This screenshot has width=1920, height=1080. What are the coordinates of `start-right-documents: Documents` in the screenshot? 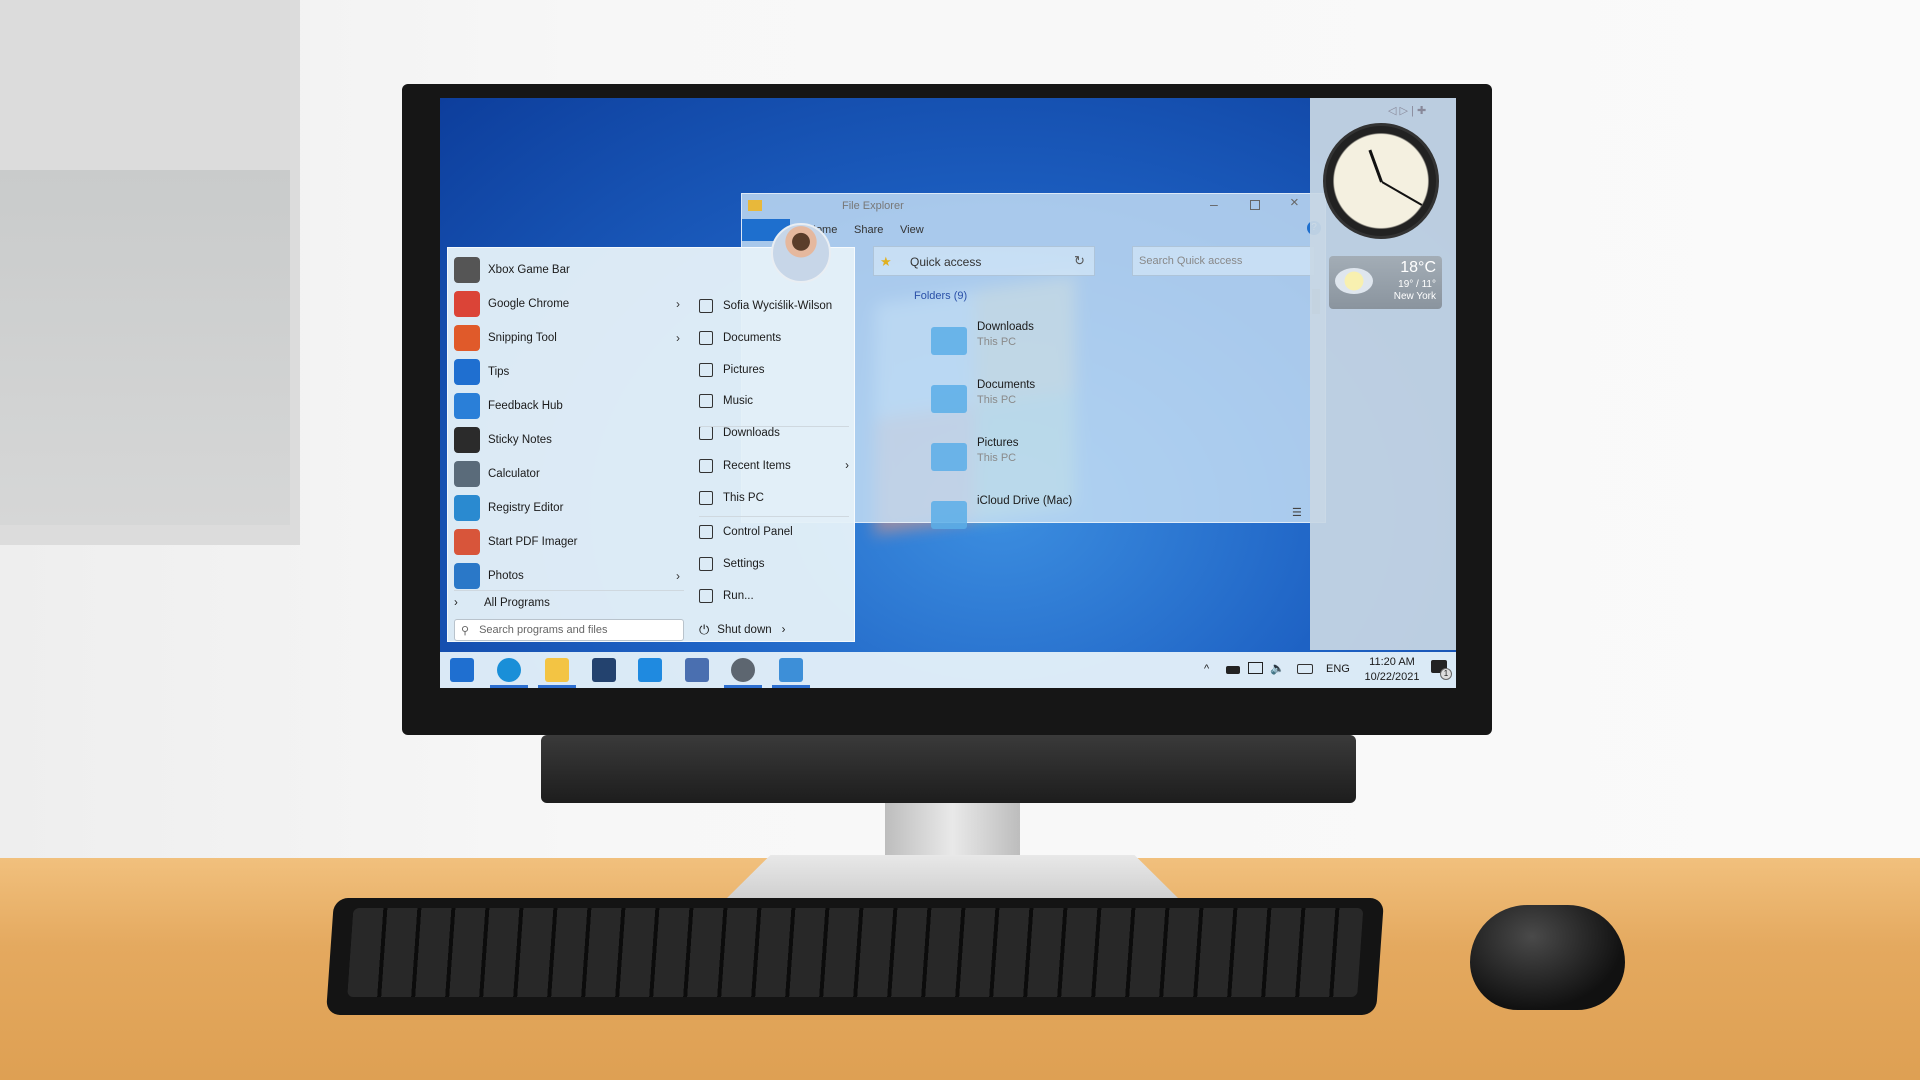 It's located at (774, 338).